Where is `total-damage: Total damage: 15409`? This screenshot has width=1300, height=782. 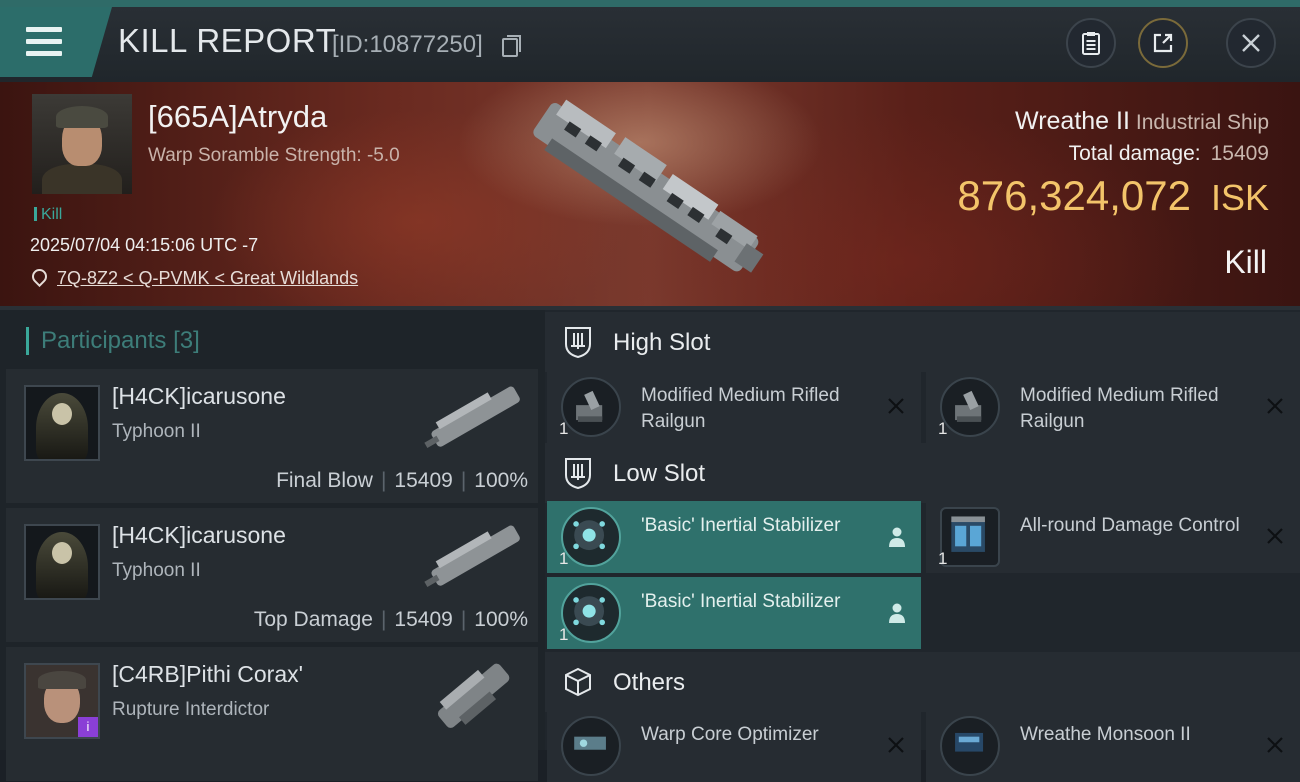
total-damage: Total damage: 15409 is located at coordinates (1169, 154).